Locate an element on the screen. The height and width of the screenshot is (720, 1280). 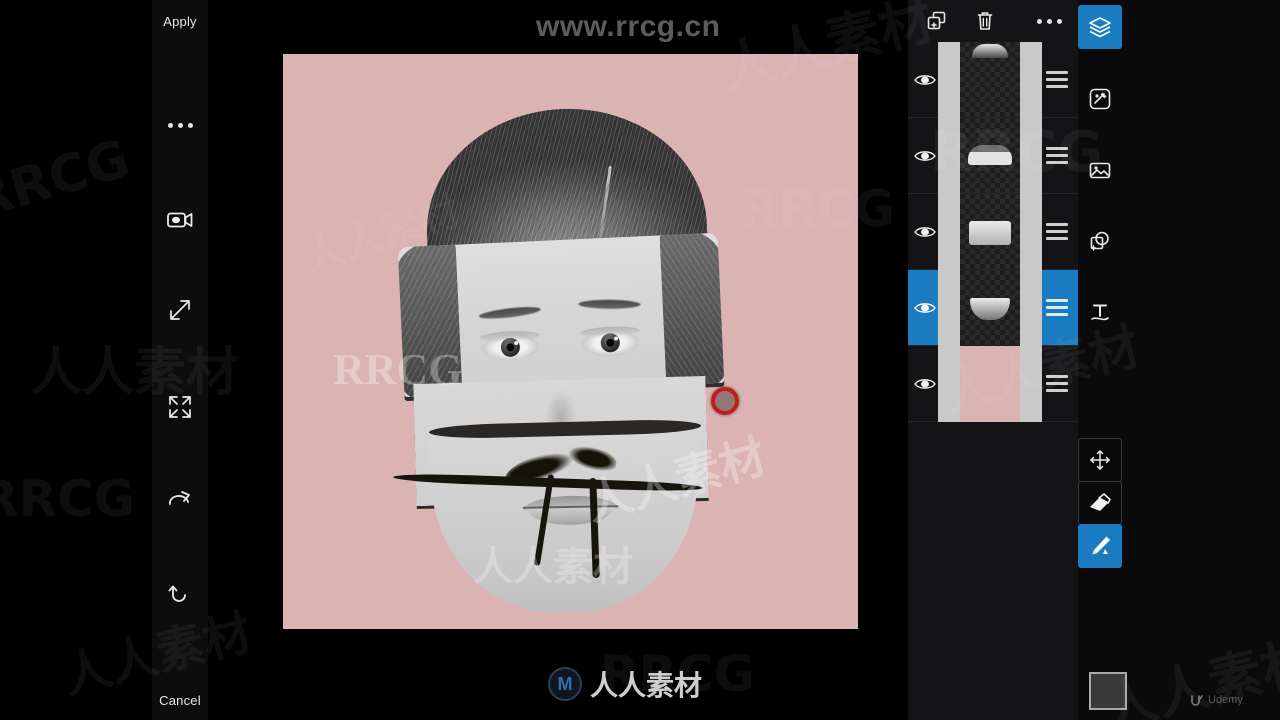
tool-eraser-button is located at coordinates (1100, 503).